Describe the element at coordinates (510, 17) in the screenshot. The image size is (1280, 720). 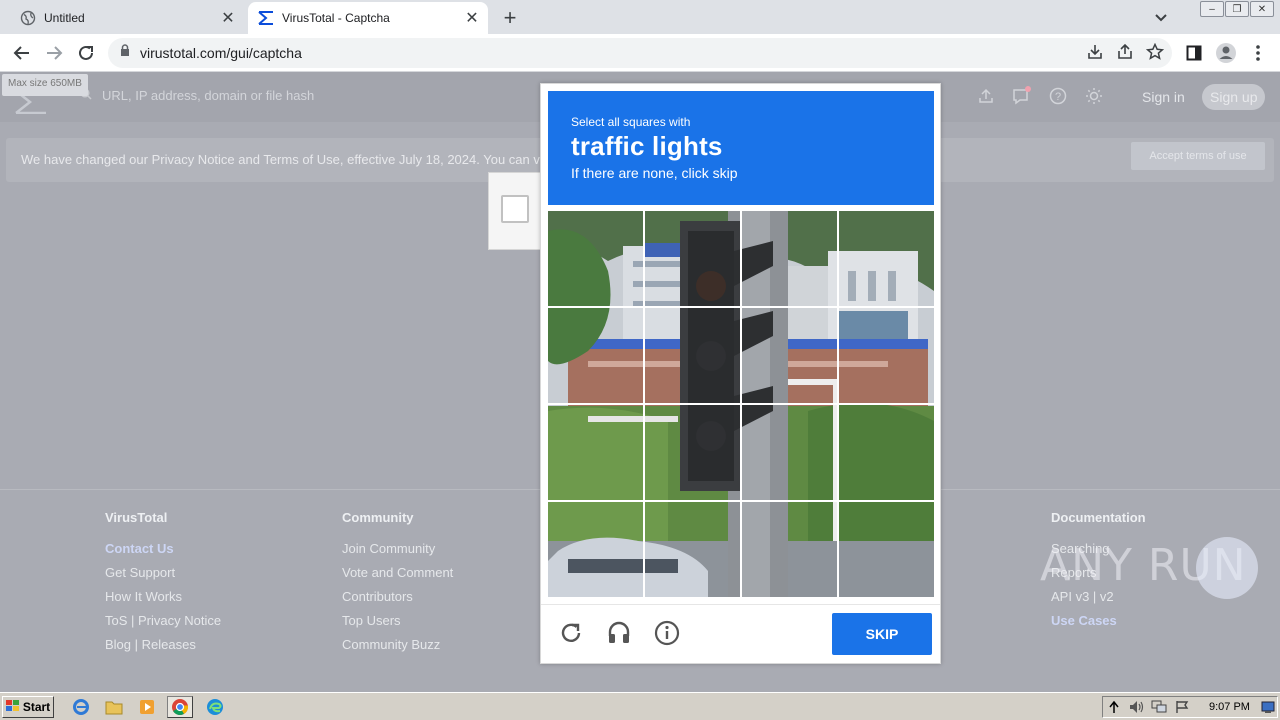
I see `new-tab-icon: +` at that location.